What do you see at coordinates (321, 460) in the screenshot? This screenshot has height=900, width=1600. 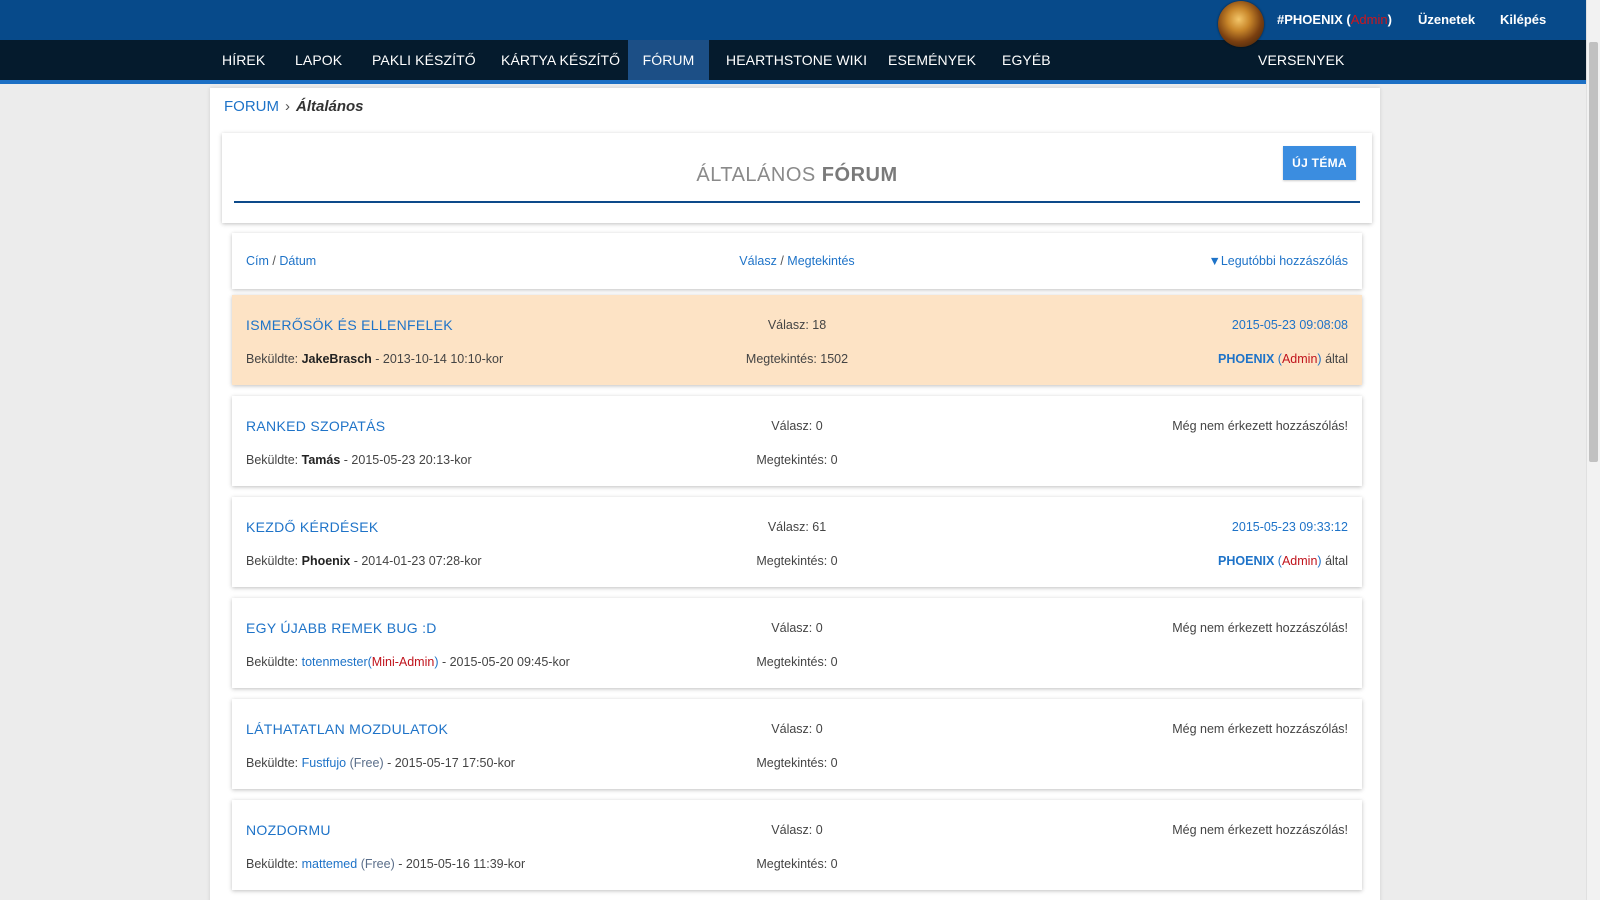 I see `topic-author: Tamás` at bounding box center [321, 460].